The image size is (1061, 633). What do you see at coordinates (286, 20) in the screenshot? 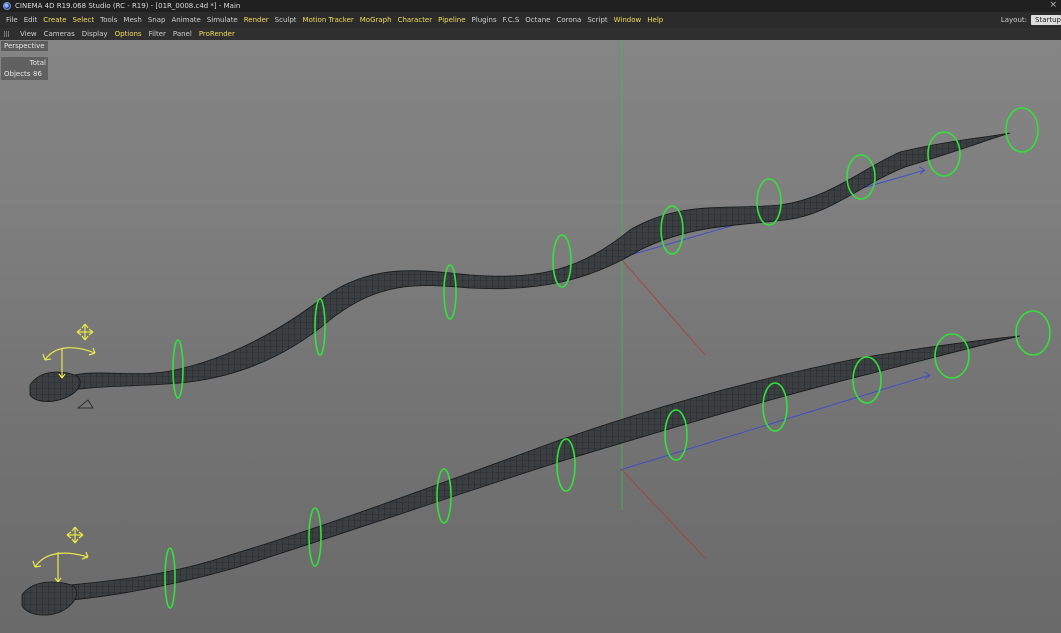
I see `menu-sculpt: Sculpt` at bounding box center [286, 20].